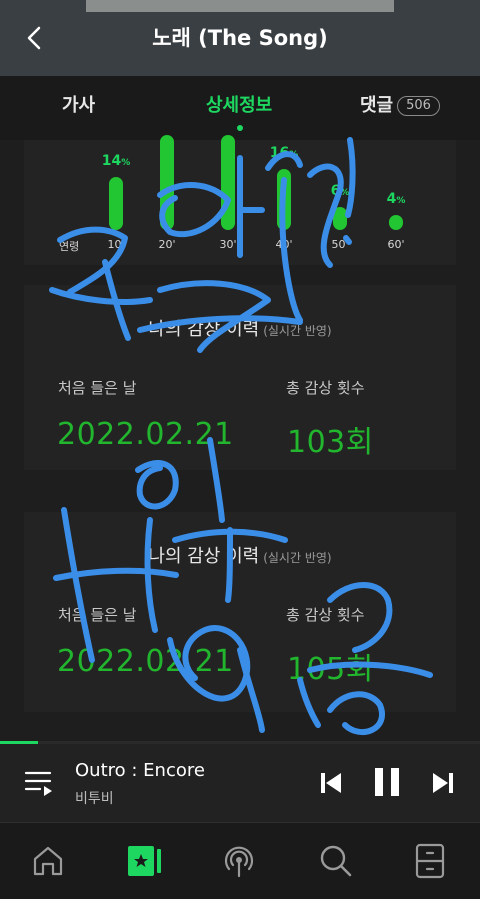 The image size is (480, 899). Describe the element at coordinates (430, 861) in the screenshot. I see `storage-icon` at that location.